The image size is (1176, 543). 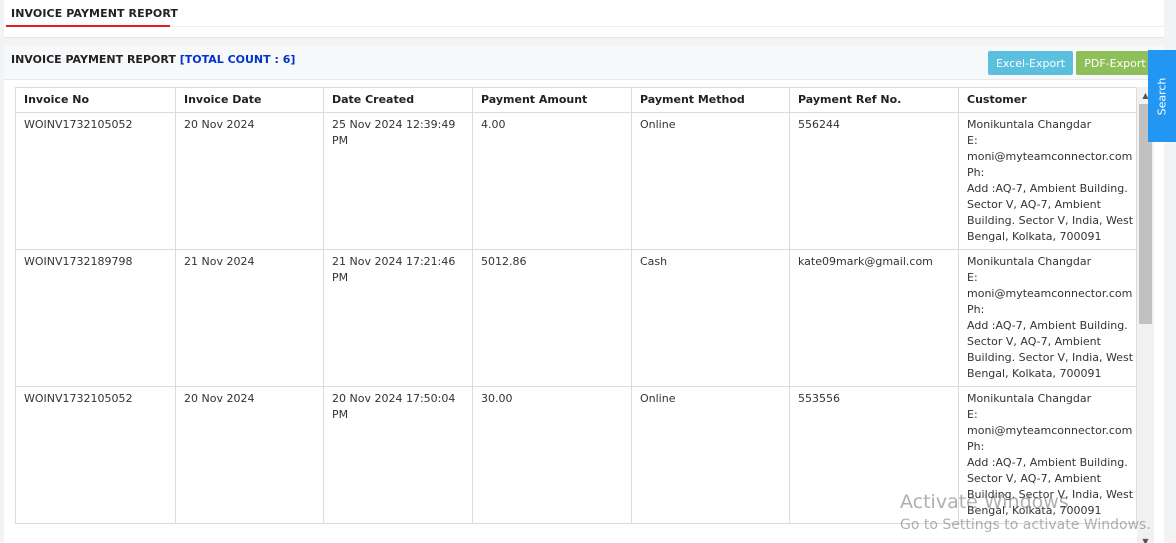 I want to click on triangle-down-icon: ▼, so click(x=1145, y=539).